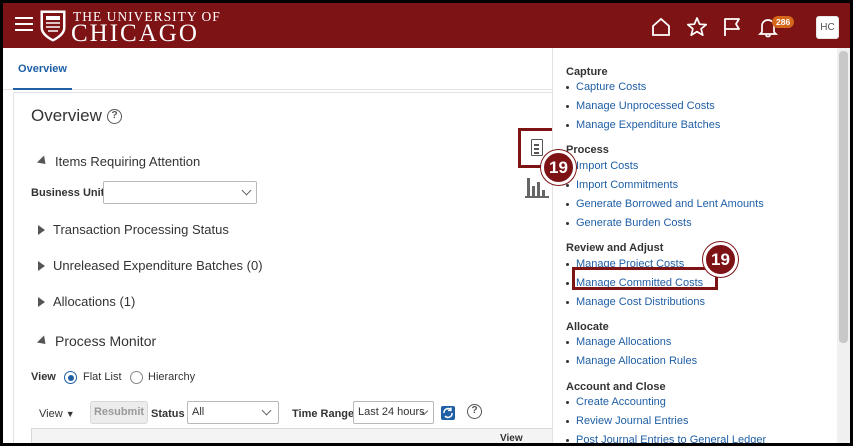 The height and width of the screenshot is (446, 853). I want to click on tab-strip: Overview, so click(277, 69).